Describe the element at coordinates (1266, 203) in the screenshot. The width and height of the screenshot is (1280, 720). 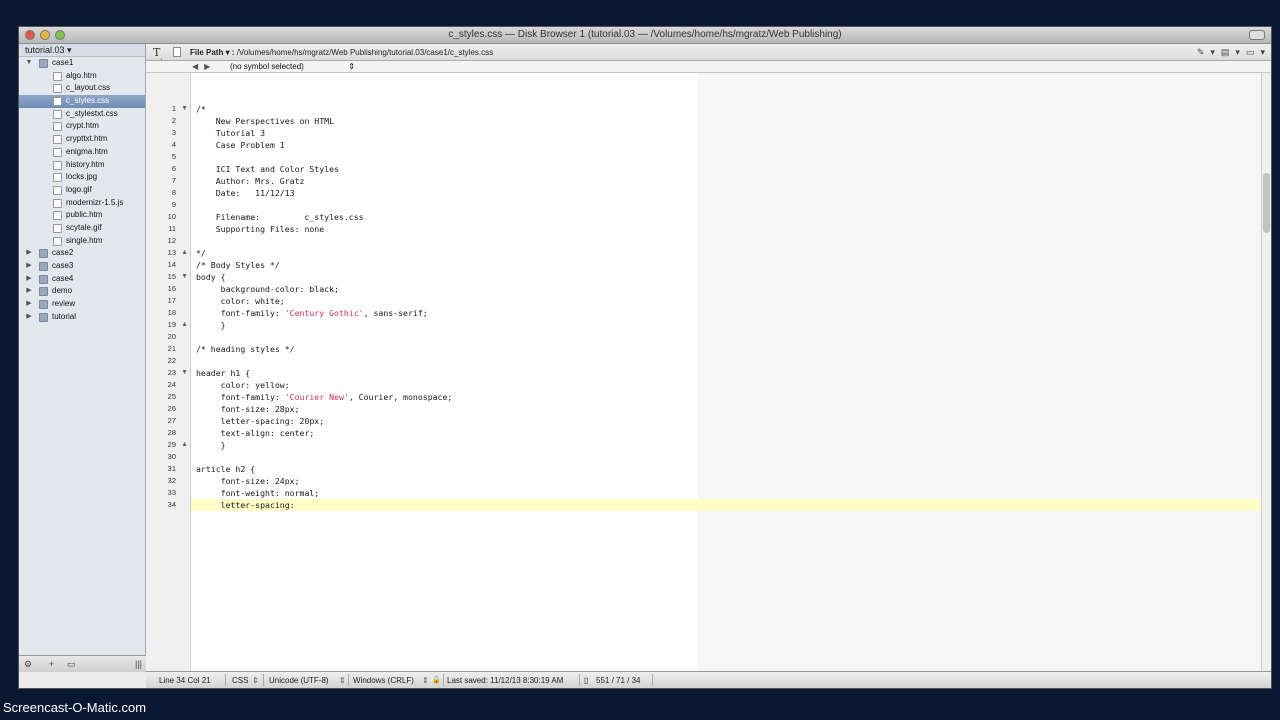
I see `scrollbar-thumb` at that location.